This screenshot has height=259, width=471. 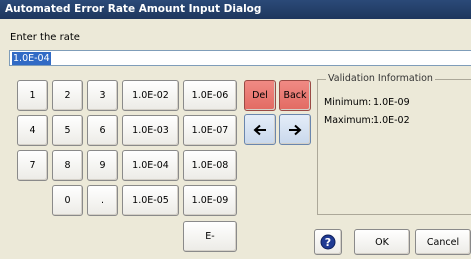 What do you see at coordinates (150, 200) in the screenshot?
I see `key-1e-05: 1.0E-05` at bounding box center [150, 200].